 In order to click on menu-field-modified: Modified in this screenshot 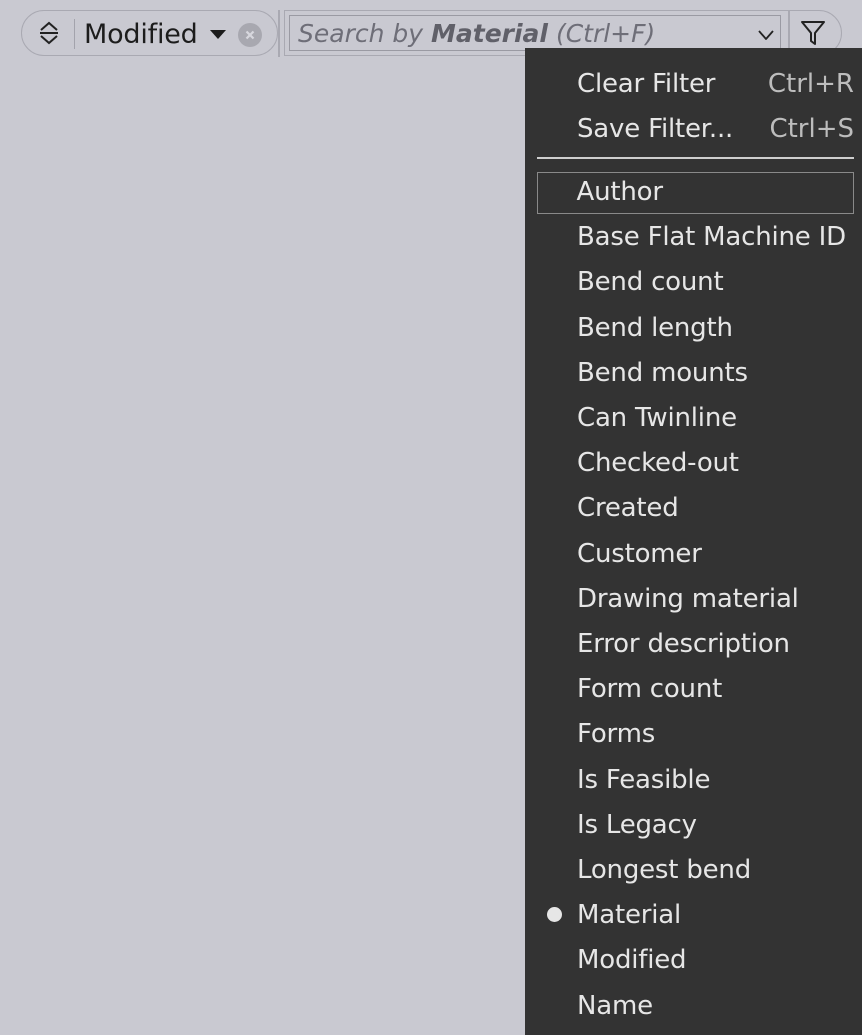, I will do `click(695, 961)`.